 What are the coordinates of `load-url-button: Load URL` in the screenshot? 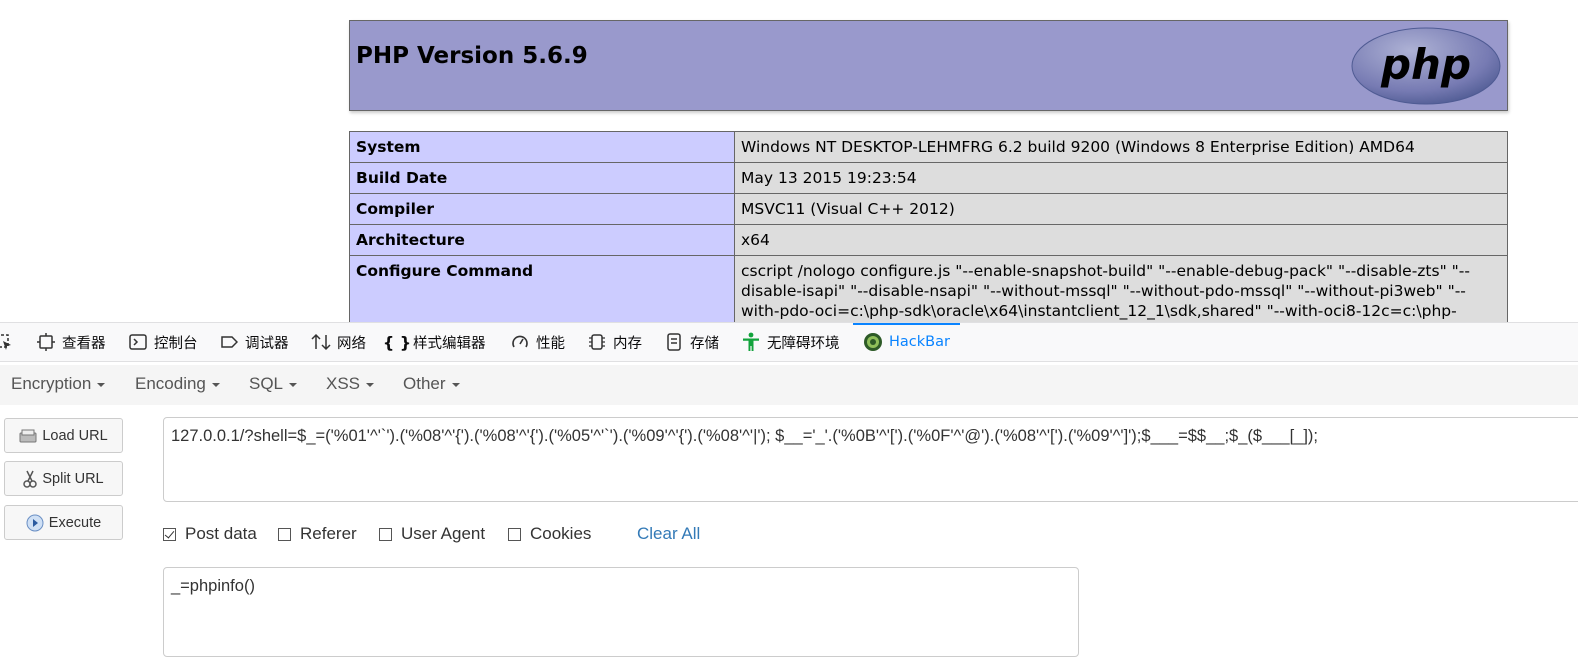 It's located at (63, 435).